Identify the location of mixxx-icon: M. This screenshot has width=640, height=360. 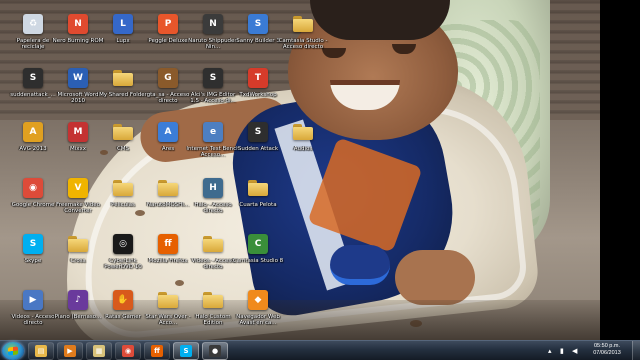
(78, 132).